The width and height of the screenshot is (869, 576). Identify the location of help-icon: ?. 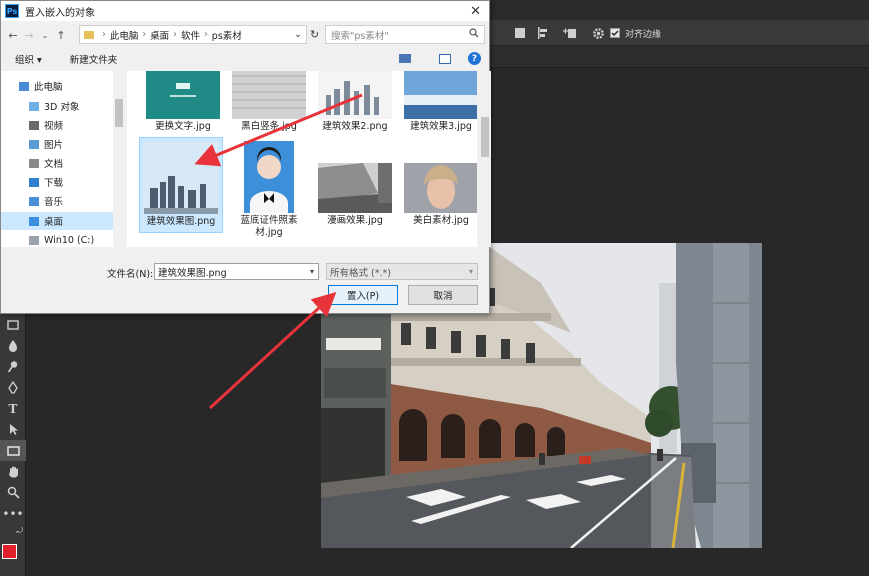
(474, 58).